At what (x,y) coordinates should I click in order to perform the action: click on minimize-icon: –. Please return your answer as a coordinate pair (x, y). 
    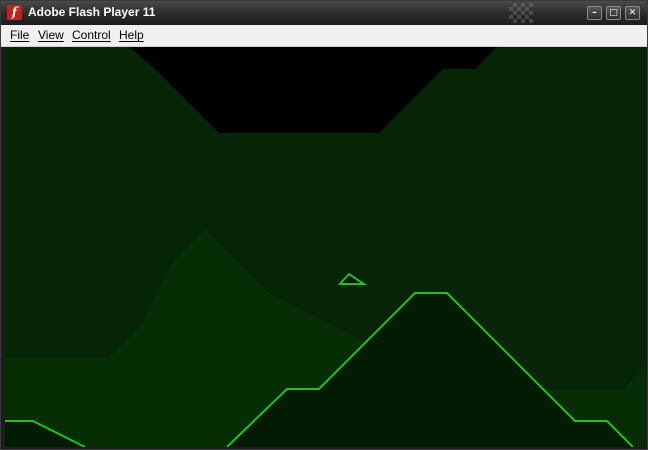
    Looking at the image, I should click on (594, 13).